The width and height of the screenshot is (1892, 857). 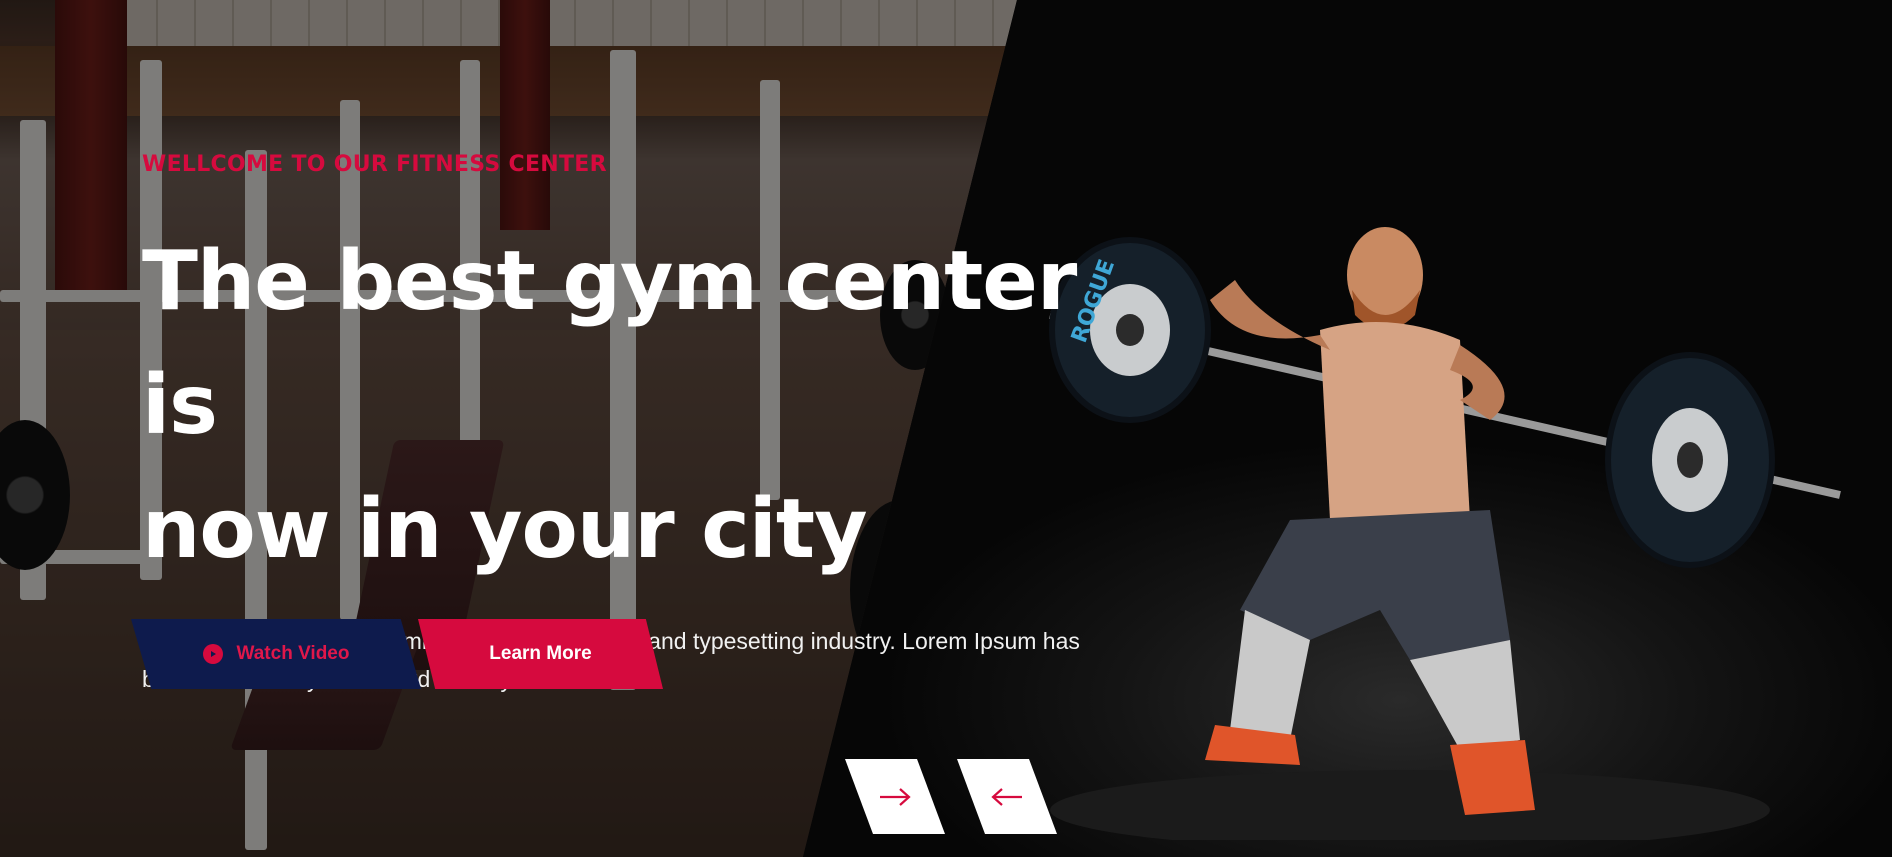 What do you see at coordinates (374, 164) in the screenshot?
I see `hero-eyebrow: WELLCOME TO OUR FITNESS CENTER` at bounding box center [374, 164].